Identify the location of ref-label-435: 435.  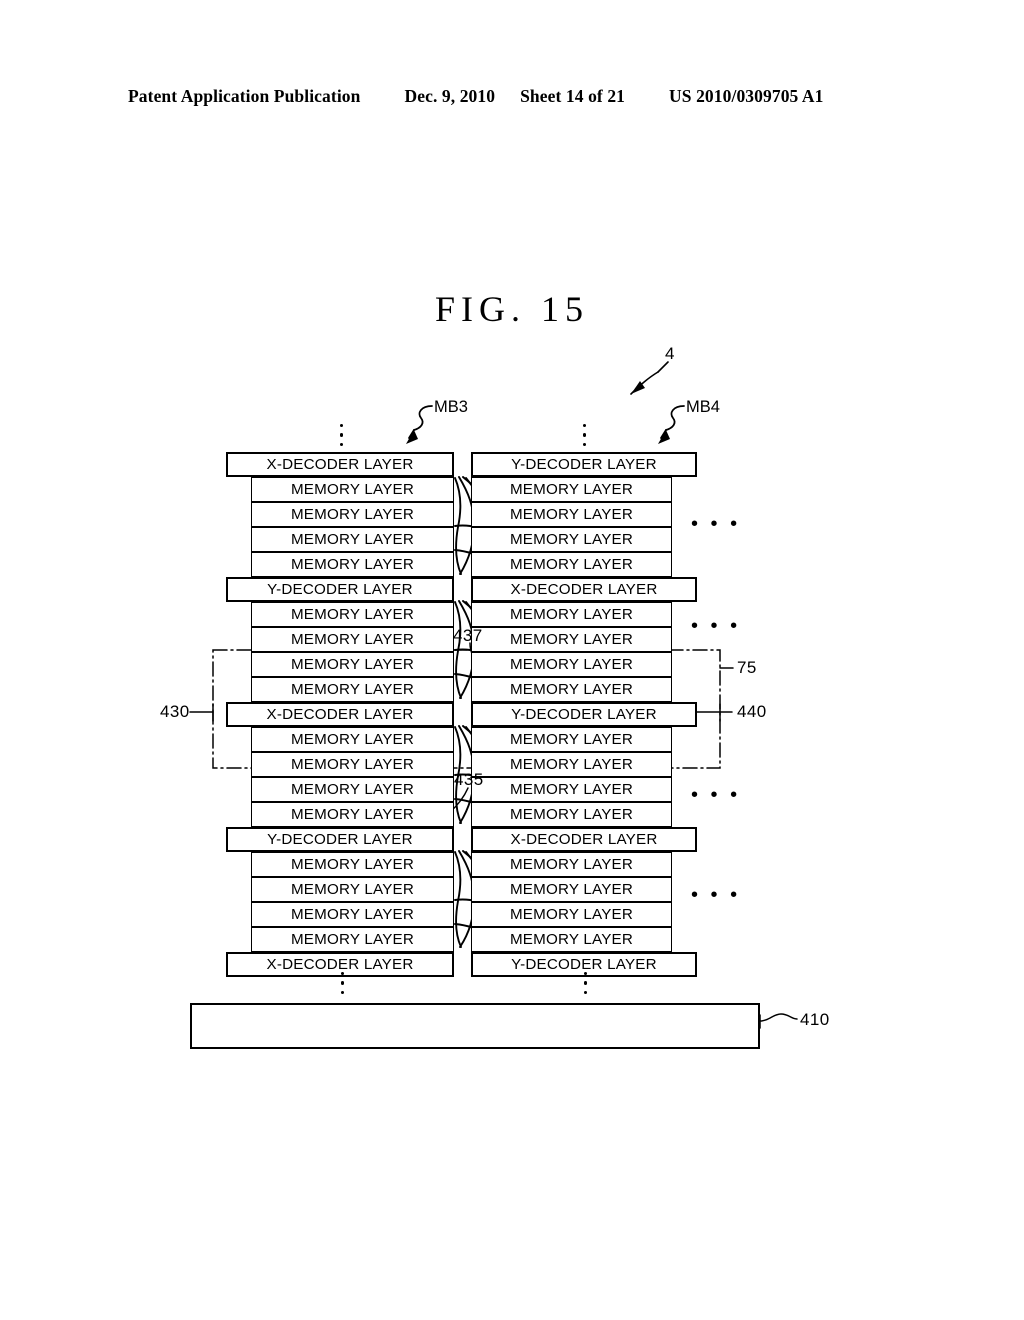
(469, 779).